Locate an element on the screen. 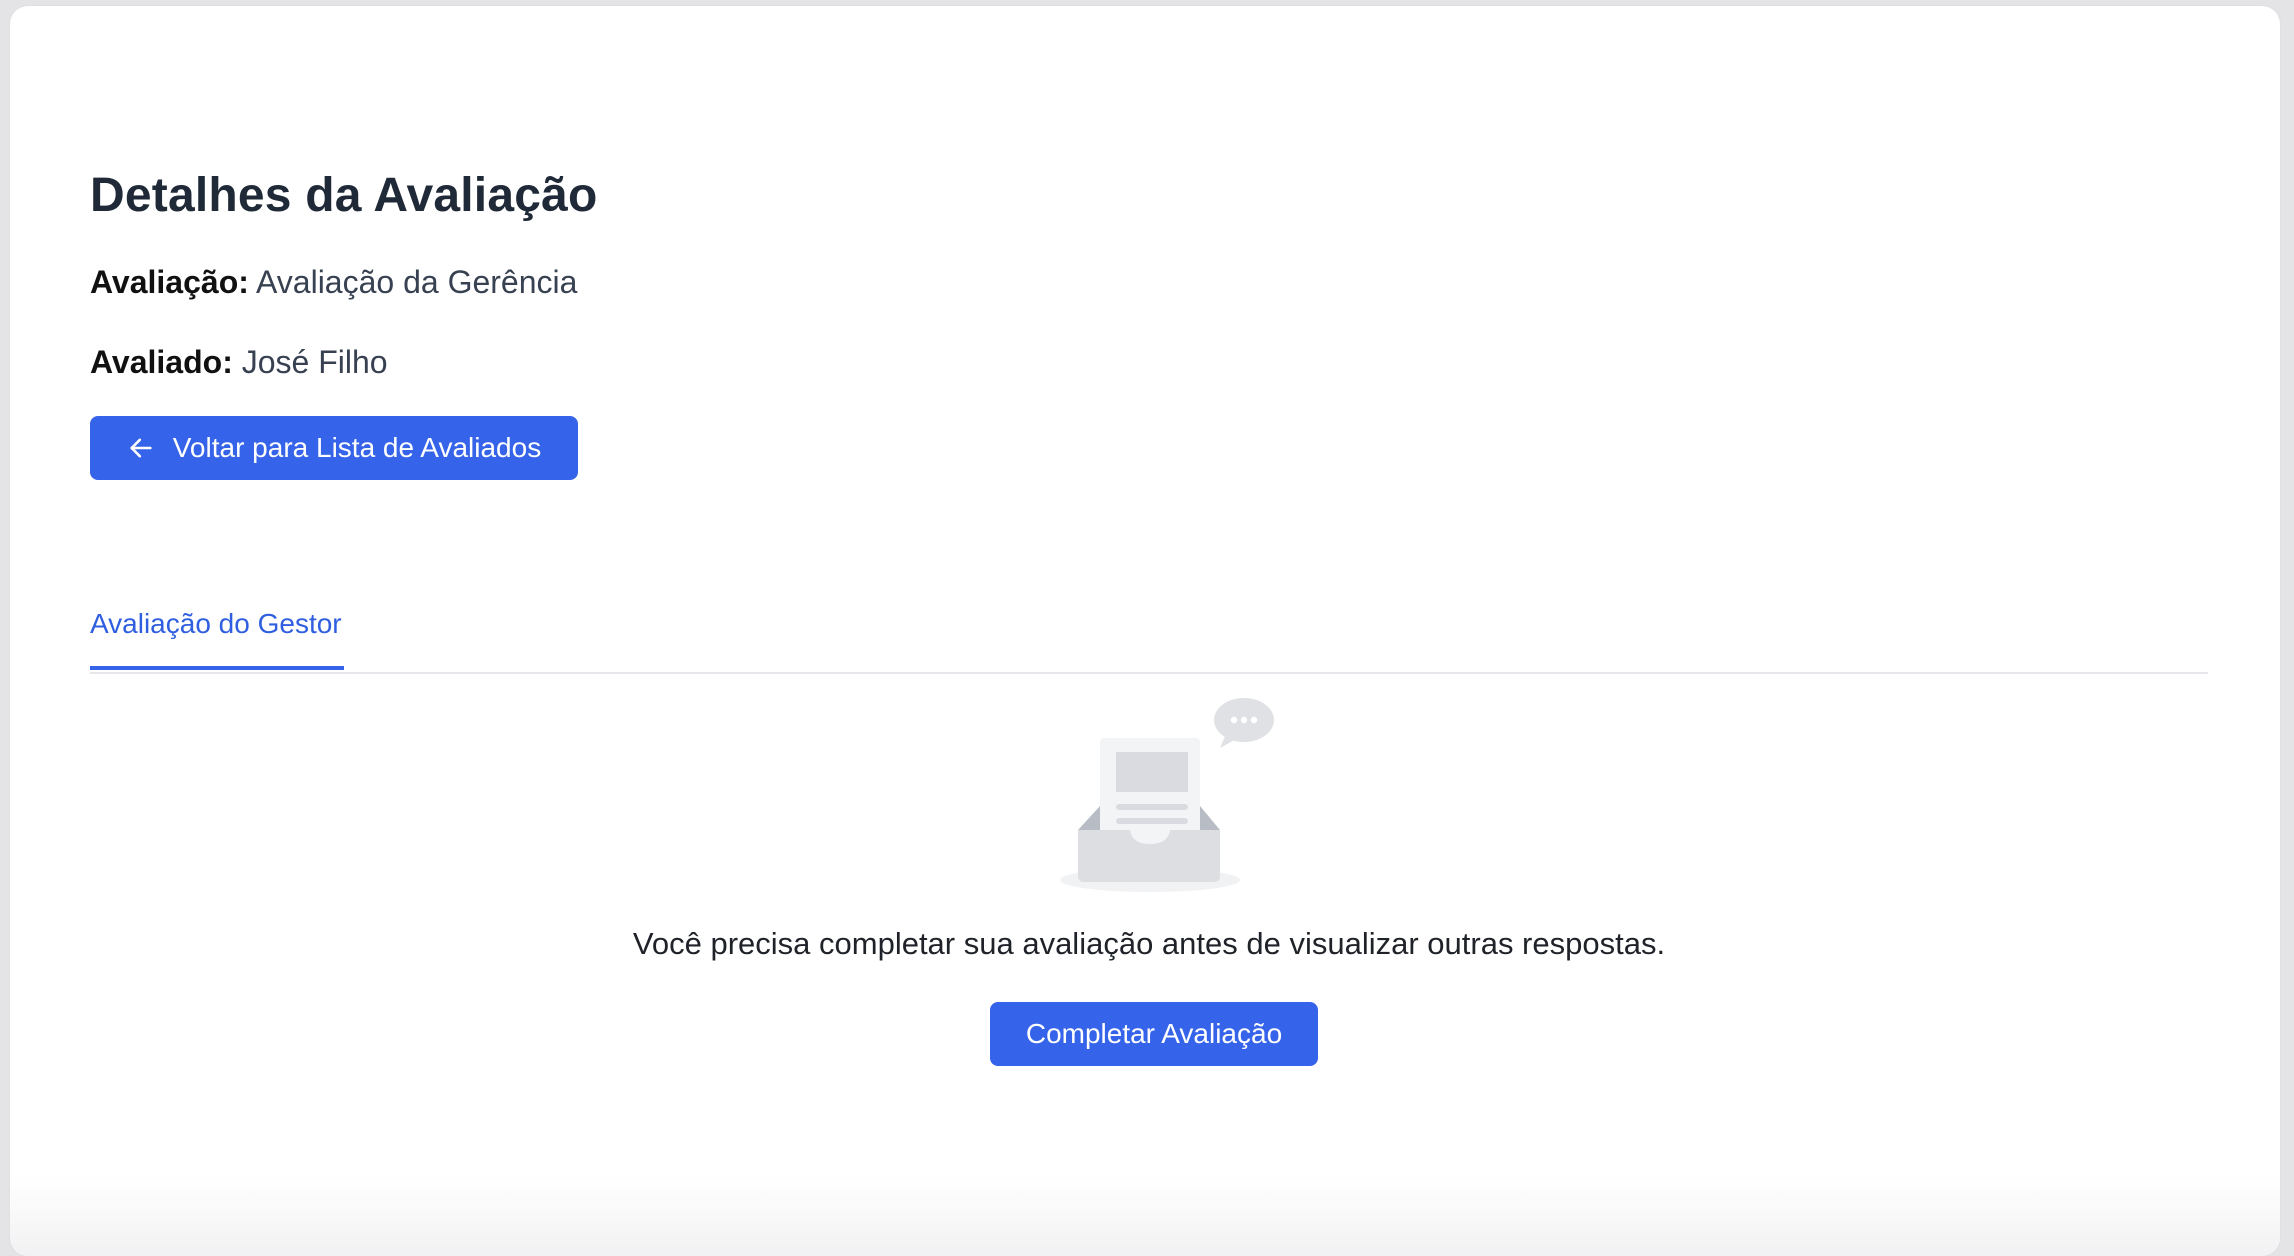 The image size is (2294, 1256). evaluation-row: Avaliação: Avaliação da Gerência is located at coordinates (333, 282).